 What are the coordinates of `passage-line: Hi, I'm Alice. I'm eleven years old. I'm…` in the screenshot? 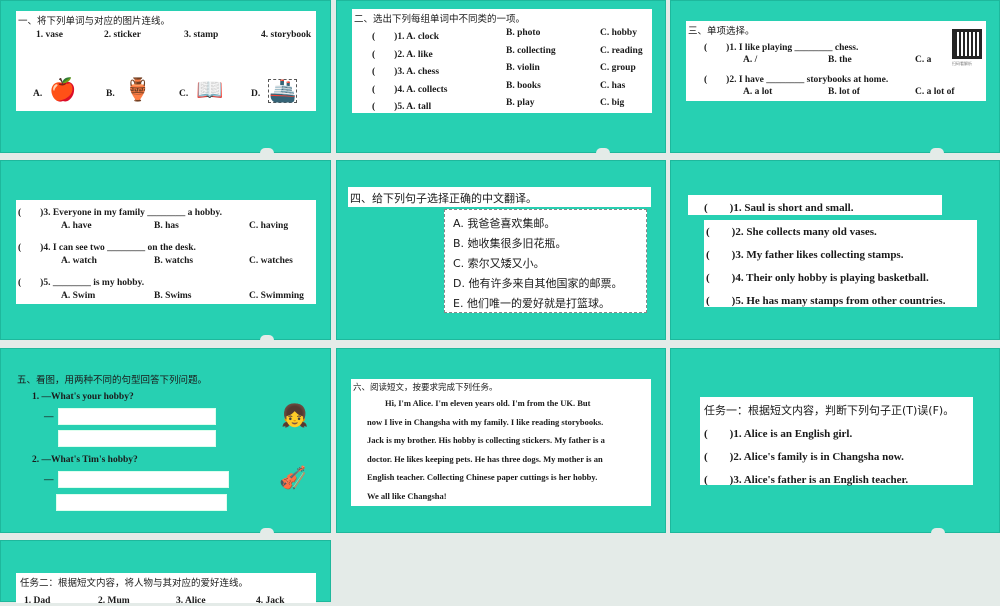 It's located at (488, 403).